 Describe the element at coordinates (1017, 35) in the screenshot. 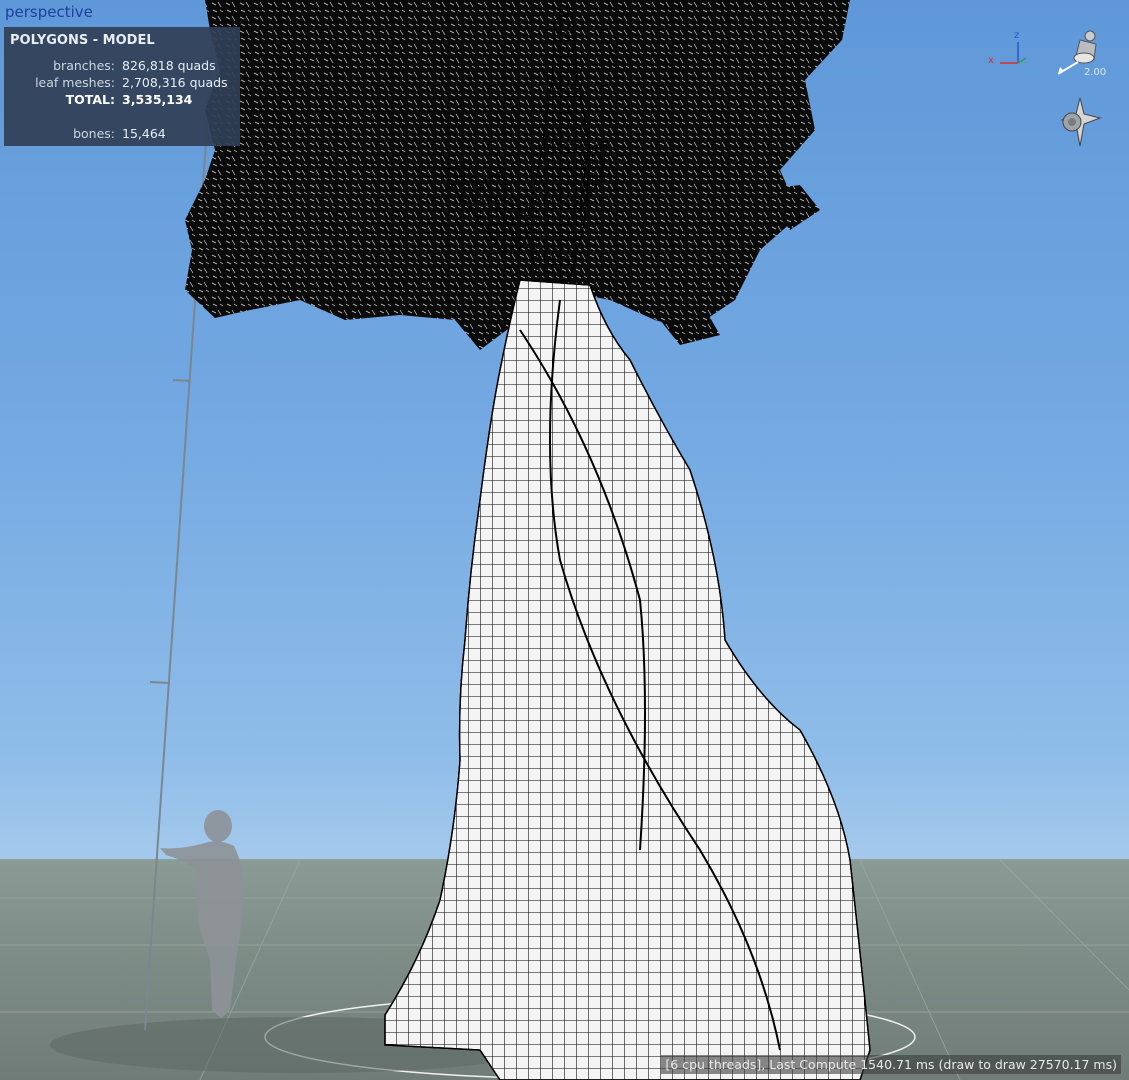

I see `axis-z-label: z` at that location.